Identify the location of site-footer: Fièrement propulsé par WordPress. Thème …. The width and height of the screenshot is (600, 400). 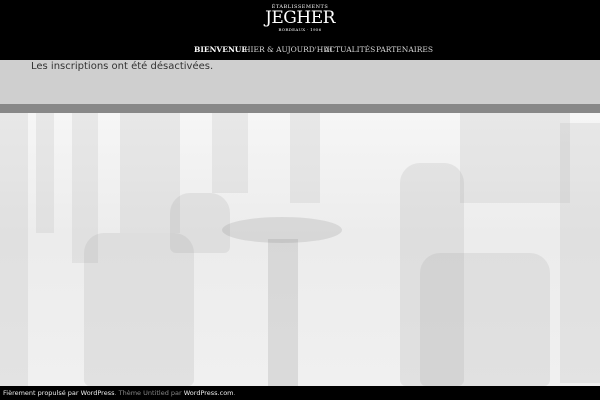
(300, 393).